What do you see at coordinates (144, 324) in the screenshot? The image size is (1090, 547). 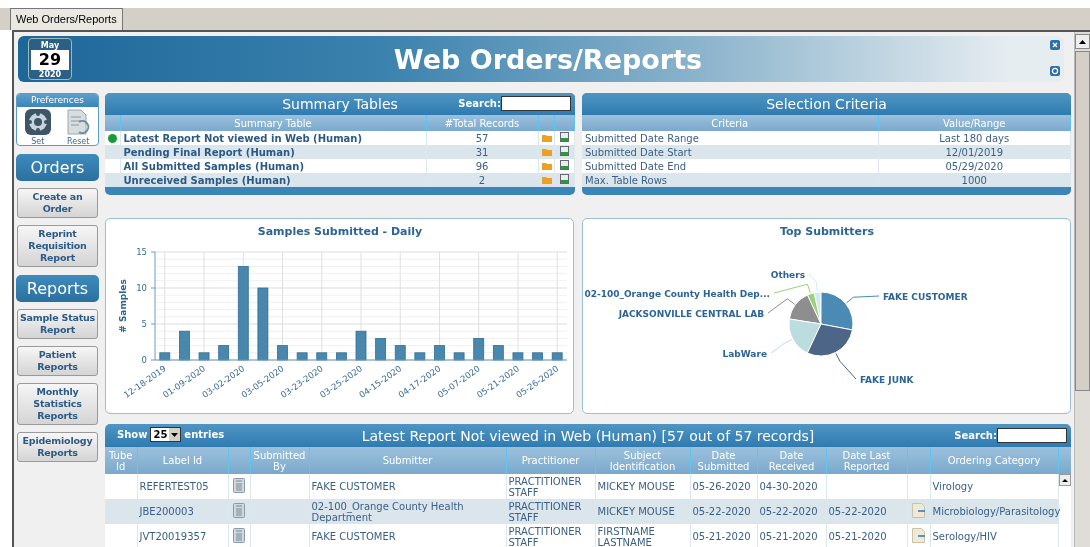 I see `tick-label: 5` at bounding box center [144, 324].